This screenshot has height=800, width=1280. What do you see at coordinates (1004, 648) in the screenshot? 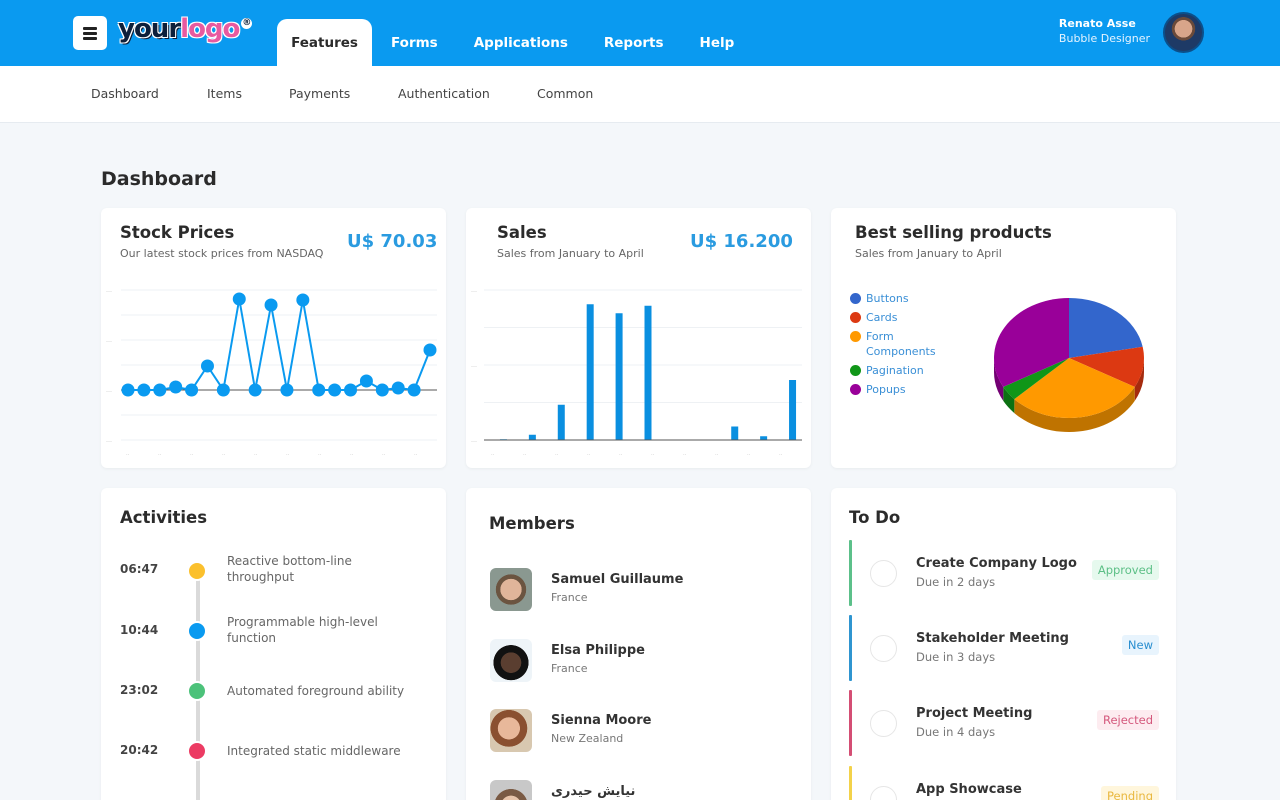
I see `todo-item: Stakeholder Meeting Due in 3 days New` at bounding box center [1004, 648].